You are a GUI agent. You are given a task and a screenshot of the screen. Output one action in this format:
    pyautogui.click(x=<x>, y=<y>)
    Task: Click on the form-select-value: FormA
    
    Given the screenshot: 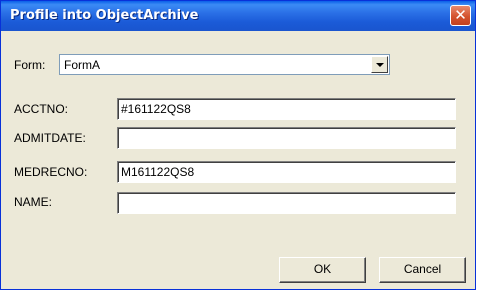 What is the action you would take?
    pyautogui.click(x=82, y=65)
    